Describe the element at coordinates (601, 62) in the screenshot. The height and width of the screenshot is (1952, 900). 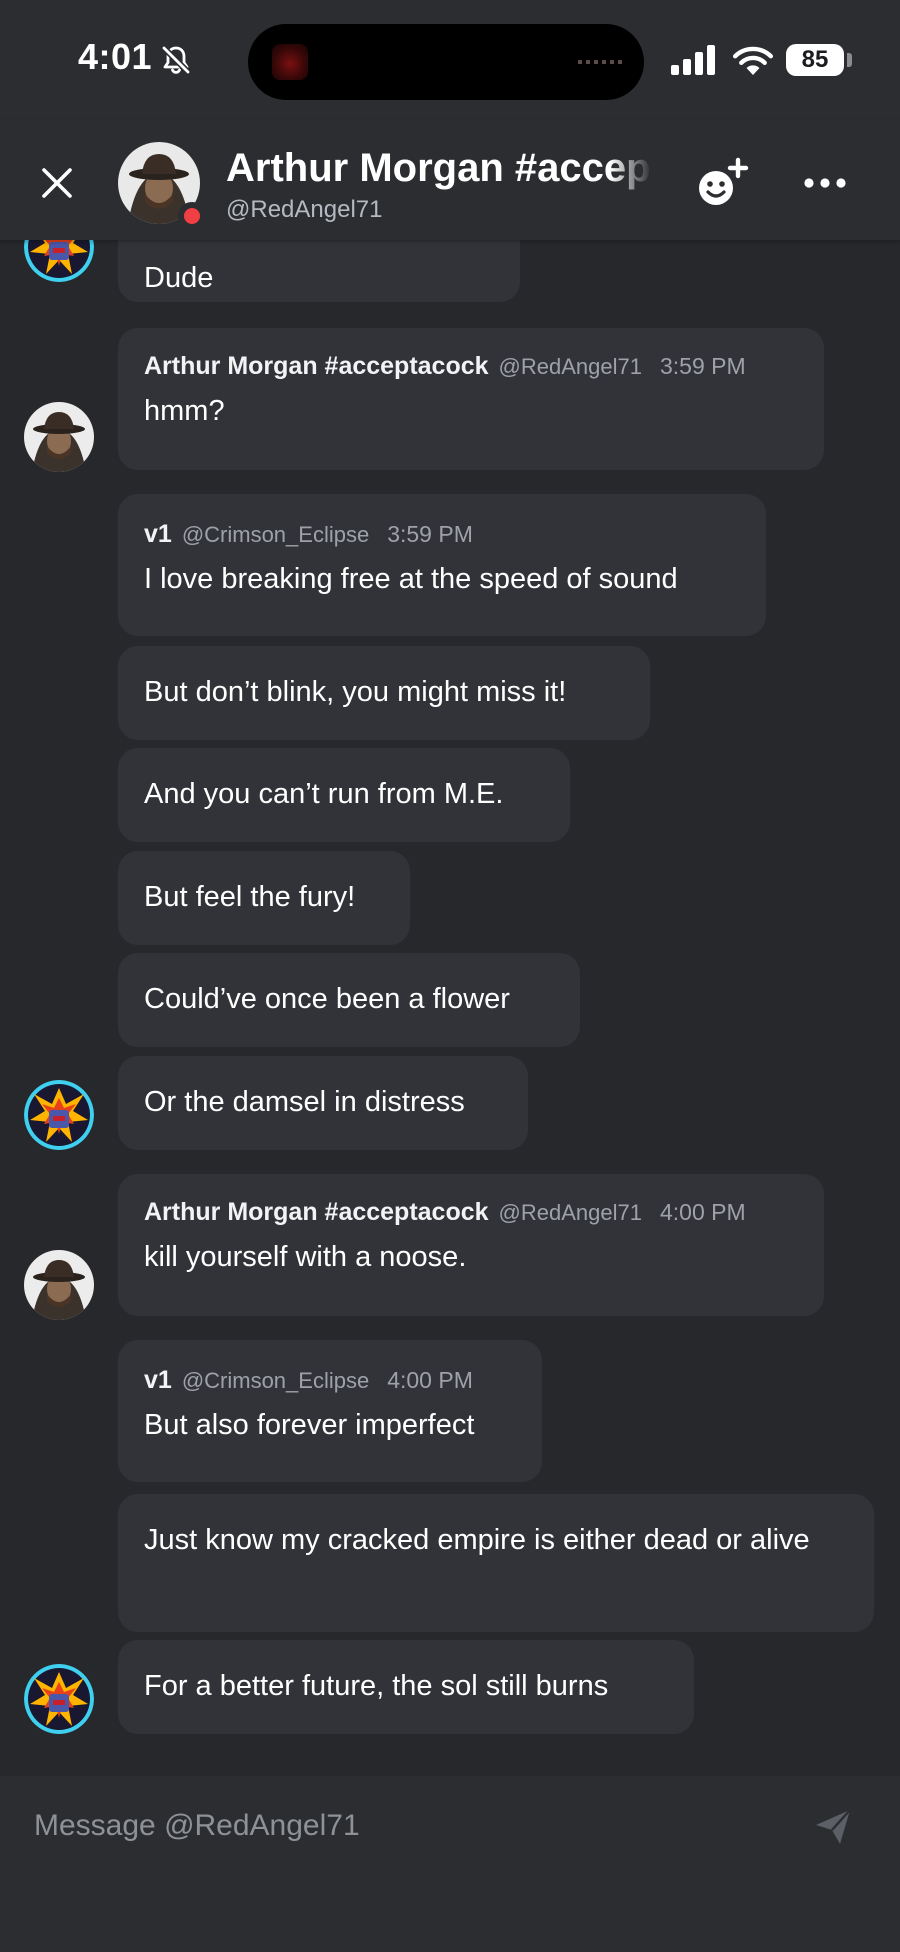
I see `waveform-icon` at that location.